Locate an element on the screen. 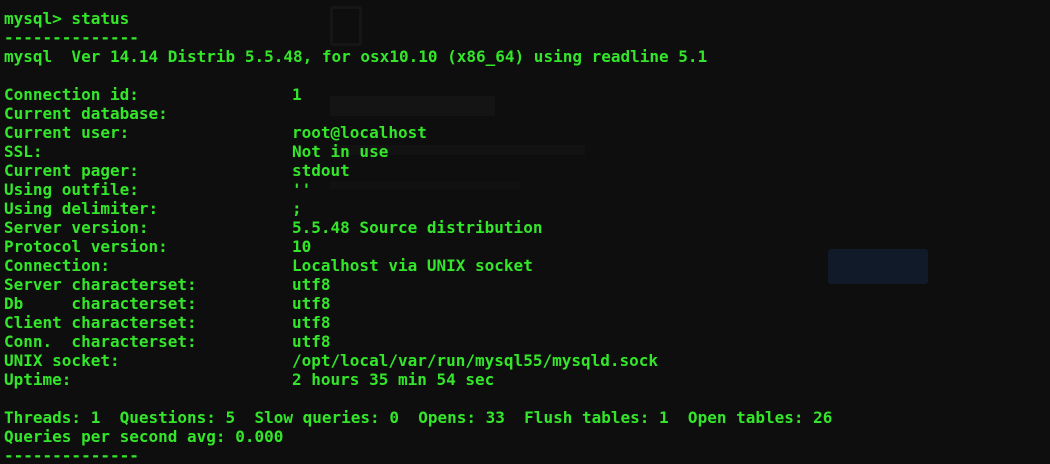  status-row-protocol-version: Protocol version: 10 is located at coordinates (418, 246).